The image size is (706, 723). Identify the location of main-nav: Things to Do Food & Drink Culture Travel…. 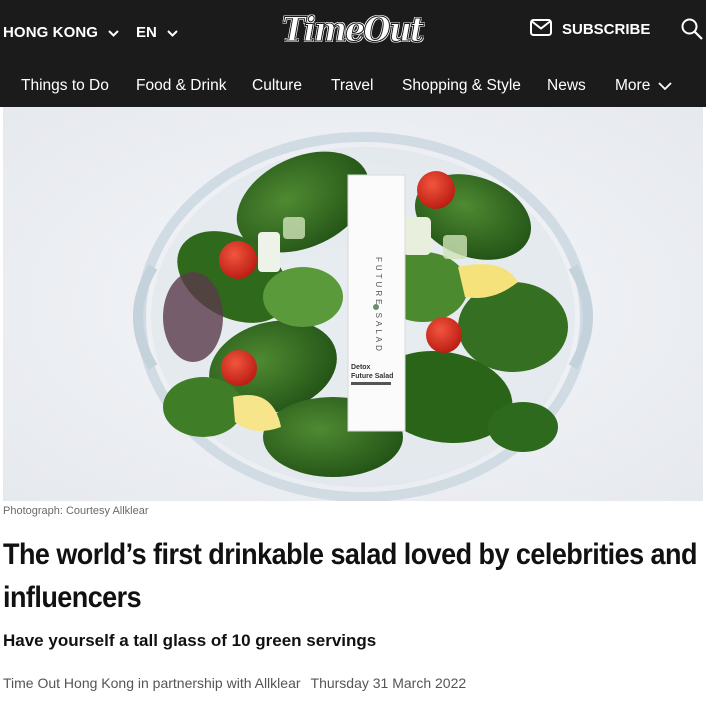
(353, 86).